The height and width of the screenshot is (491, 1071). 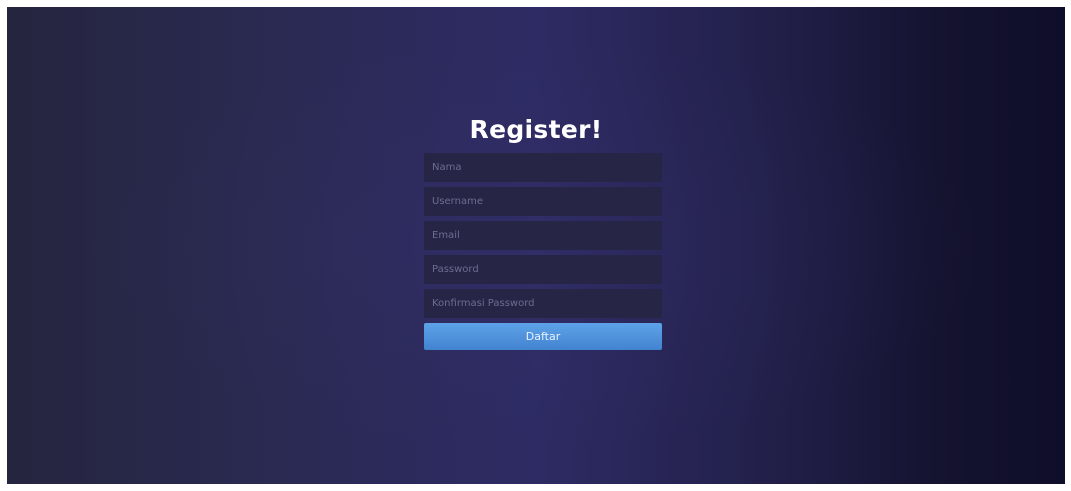 What do you see at coordinates (543, 336) in the screenshot?
I see `register-button: Daftar` at bounding box center [543, 336].